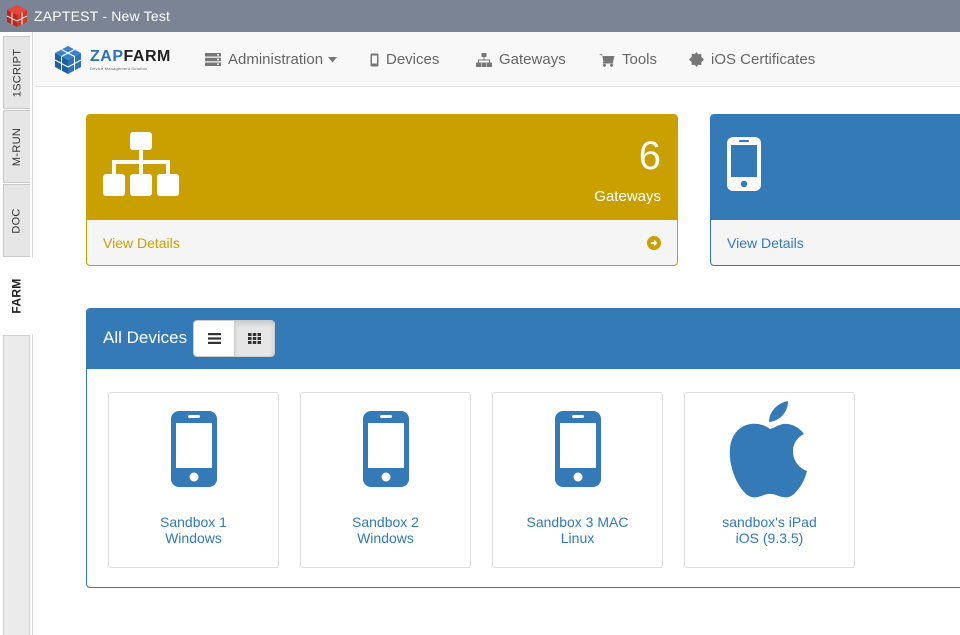  I want to click on nav-tools-label: Tools, so click(640, 59).